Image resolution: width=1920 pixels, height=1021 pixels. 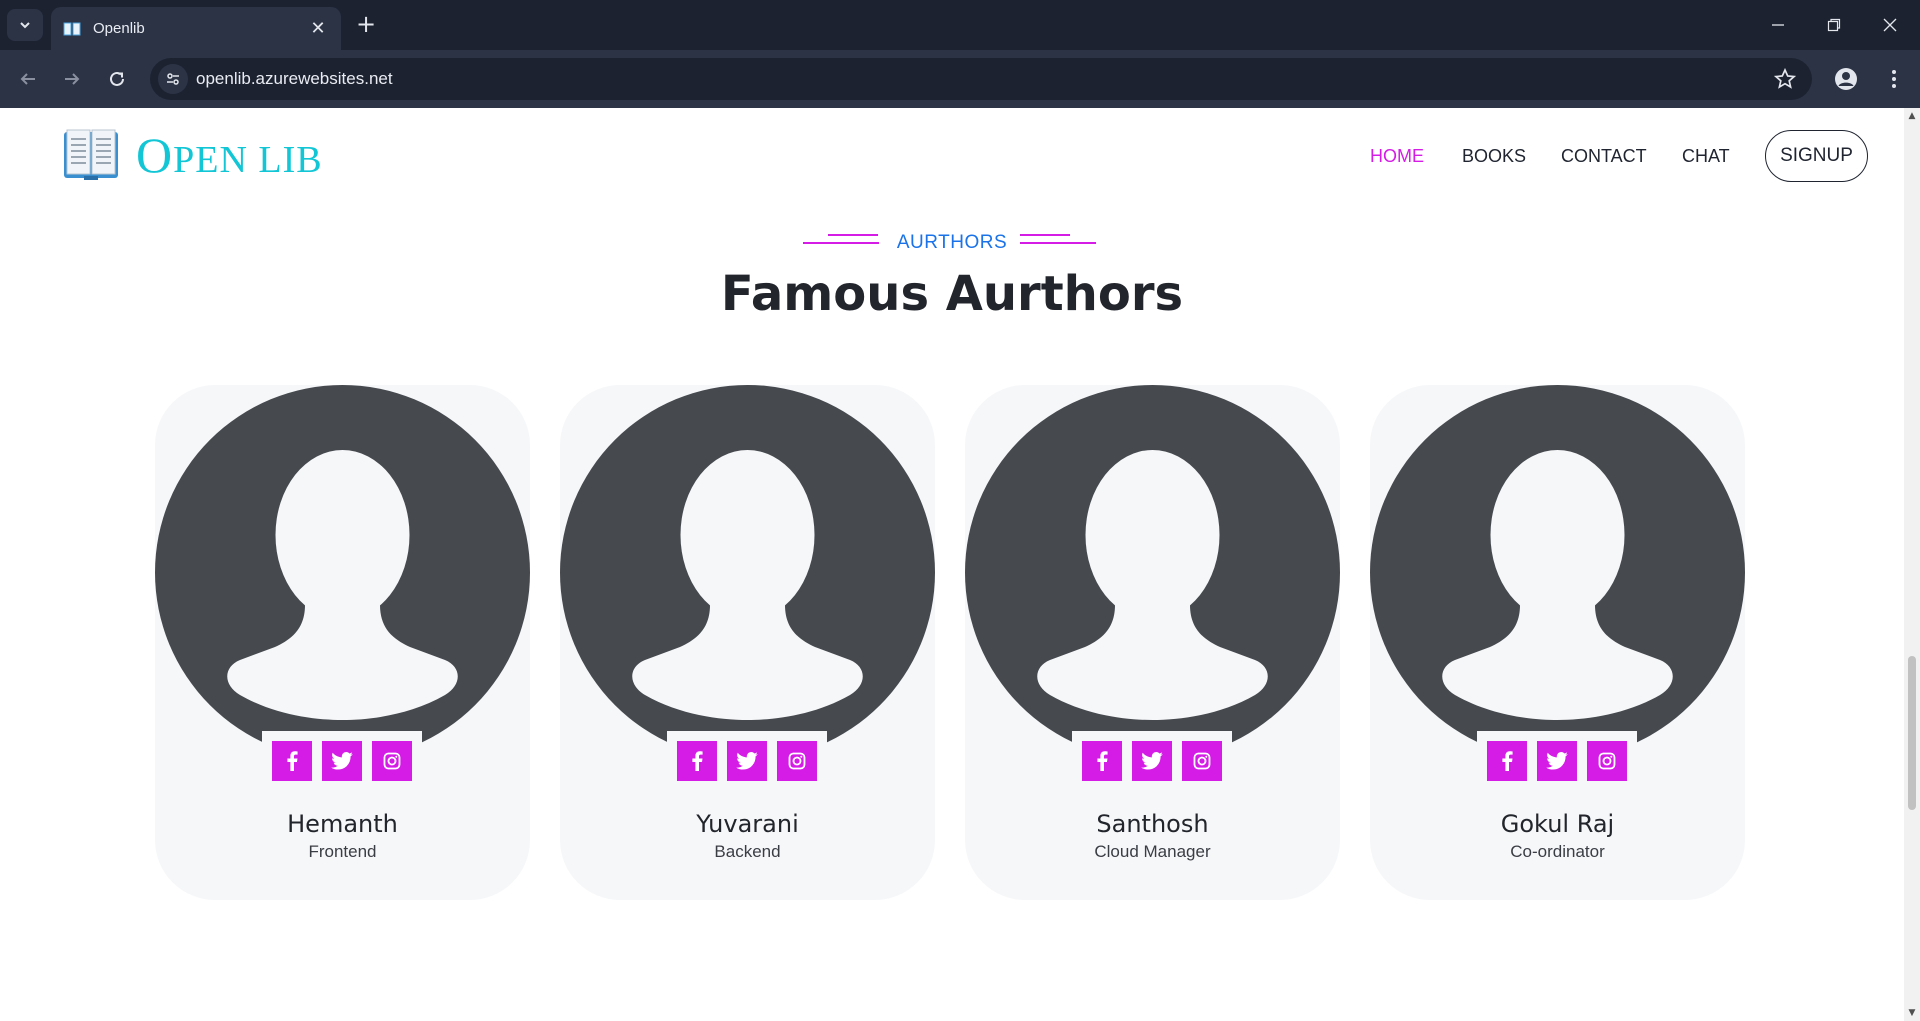 What do you see at coordinates (1912, 116) in the screenshot?
I see `scroll-up-arrow-icon: ▲` at bounding box center [1912, 116].